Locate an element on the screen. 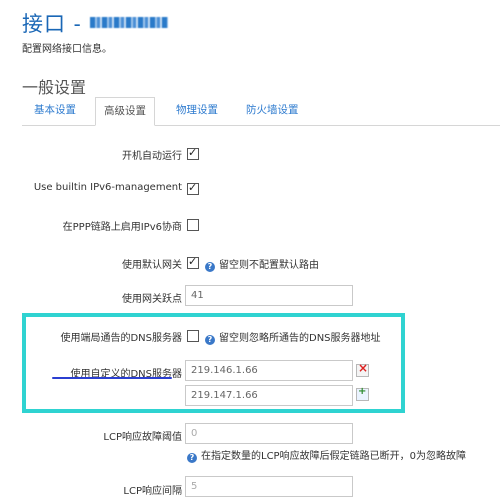 The height and width of the screenshot is (497, 500). page-title: 接口 - is located at coordinates (95, 23).